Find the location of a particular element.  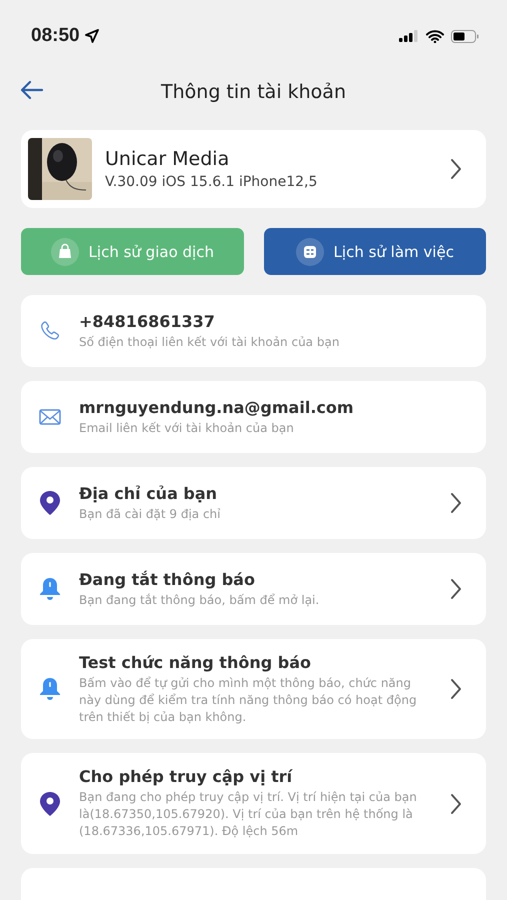

signal-icon is located at coordinates (409, 36).